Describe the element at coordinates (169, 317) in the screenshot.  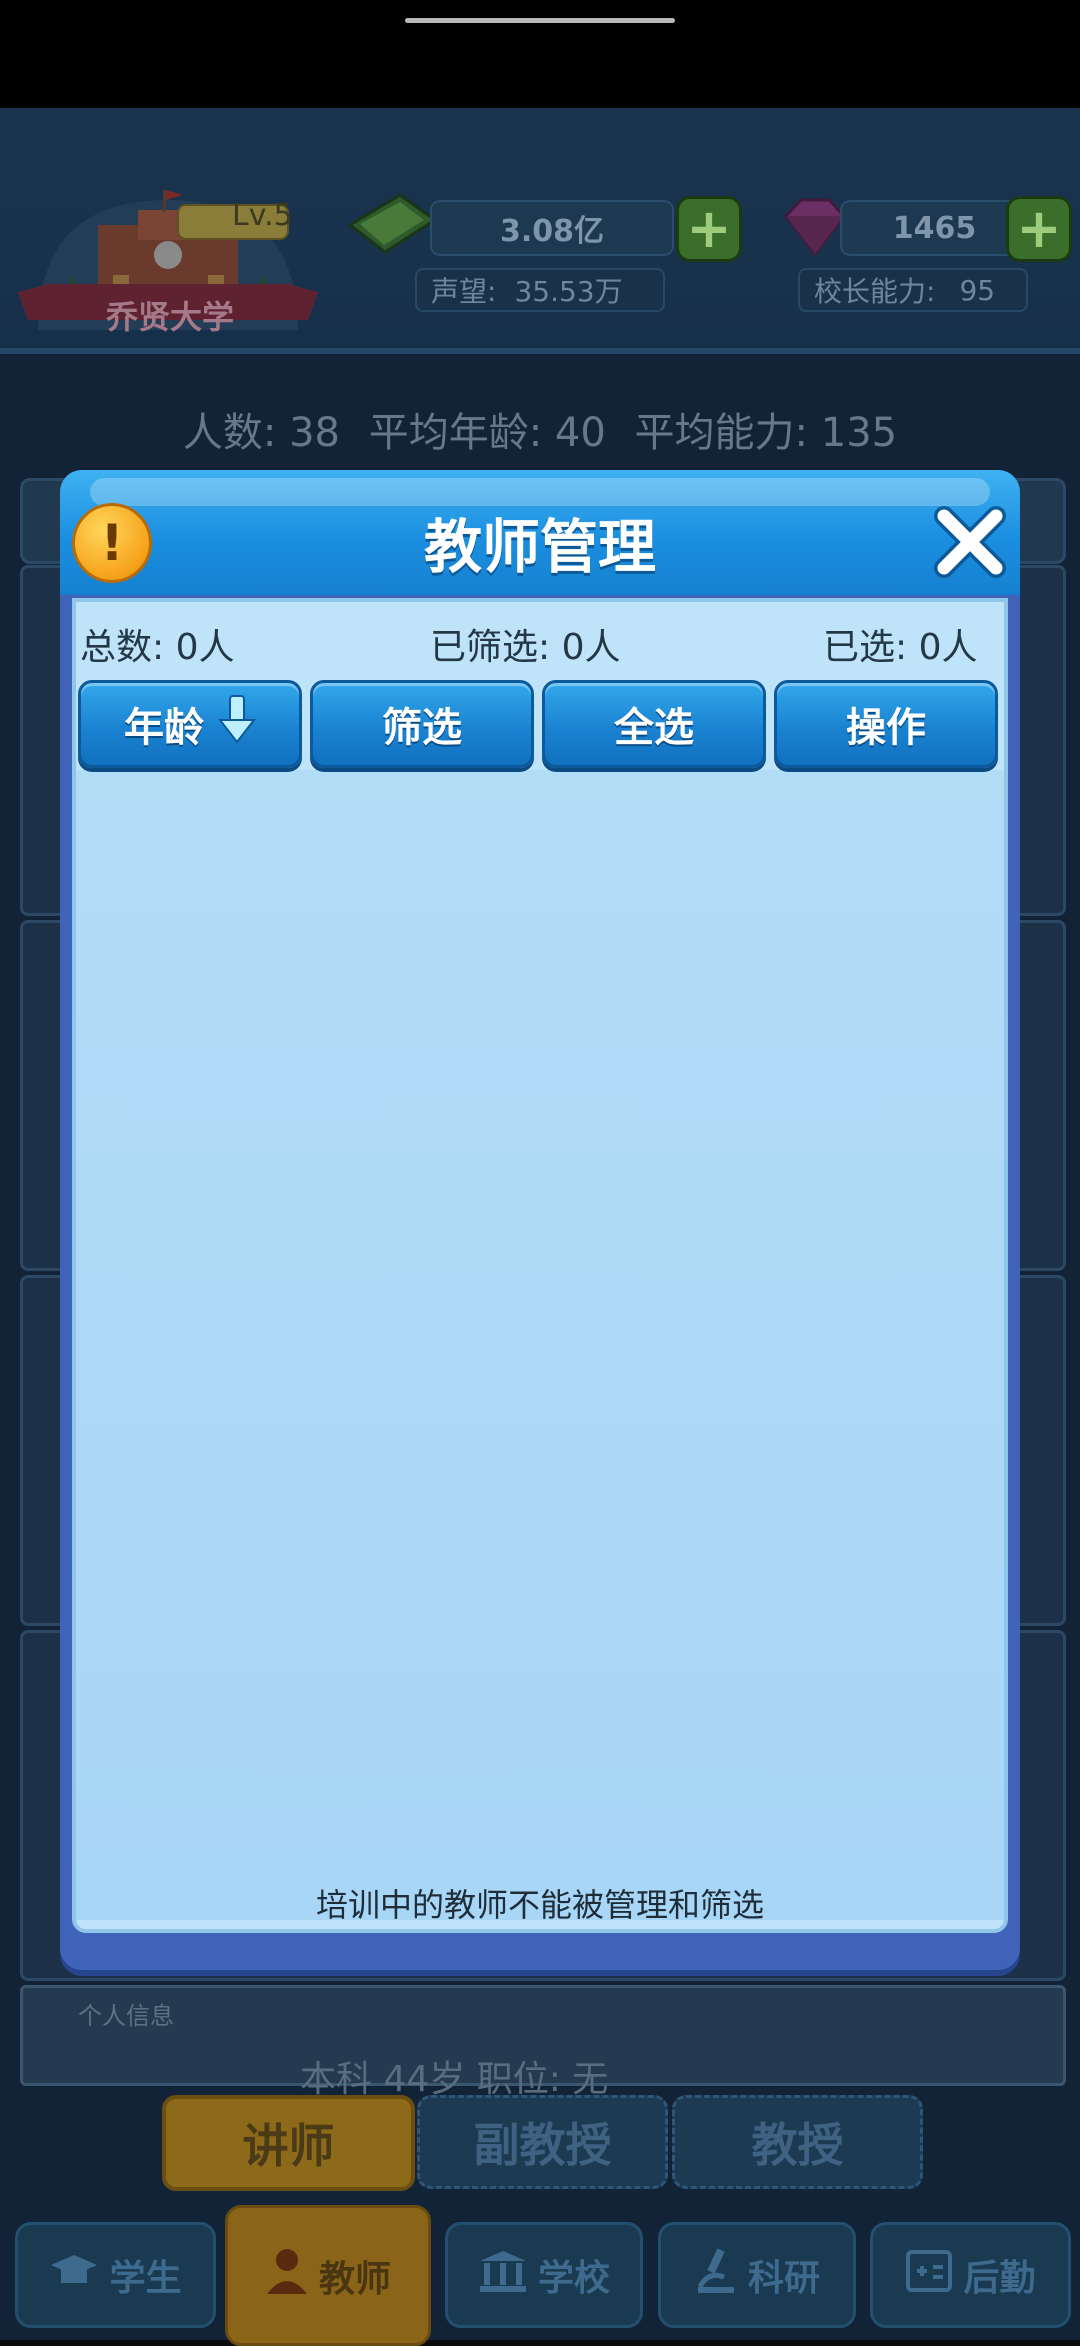
I see `school-name: 乔贤大学` at that location.